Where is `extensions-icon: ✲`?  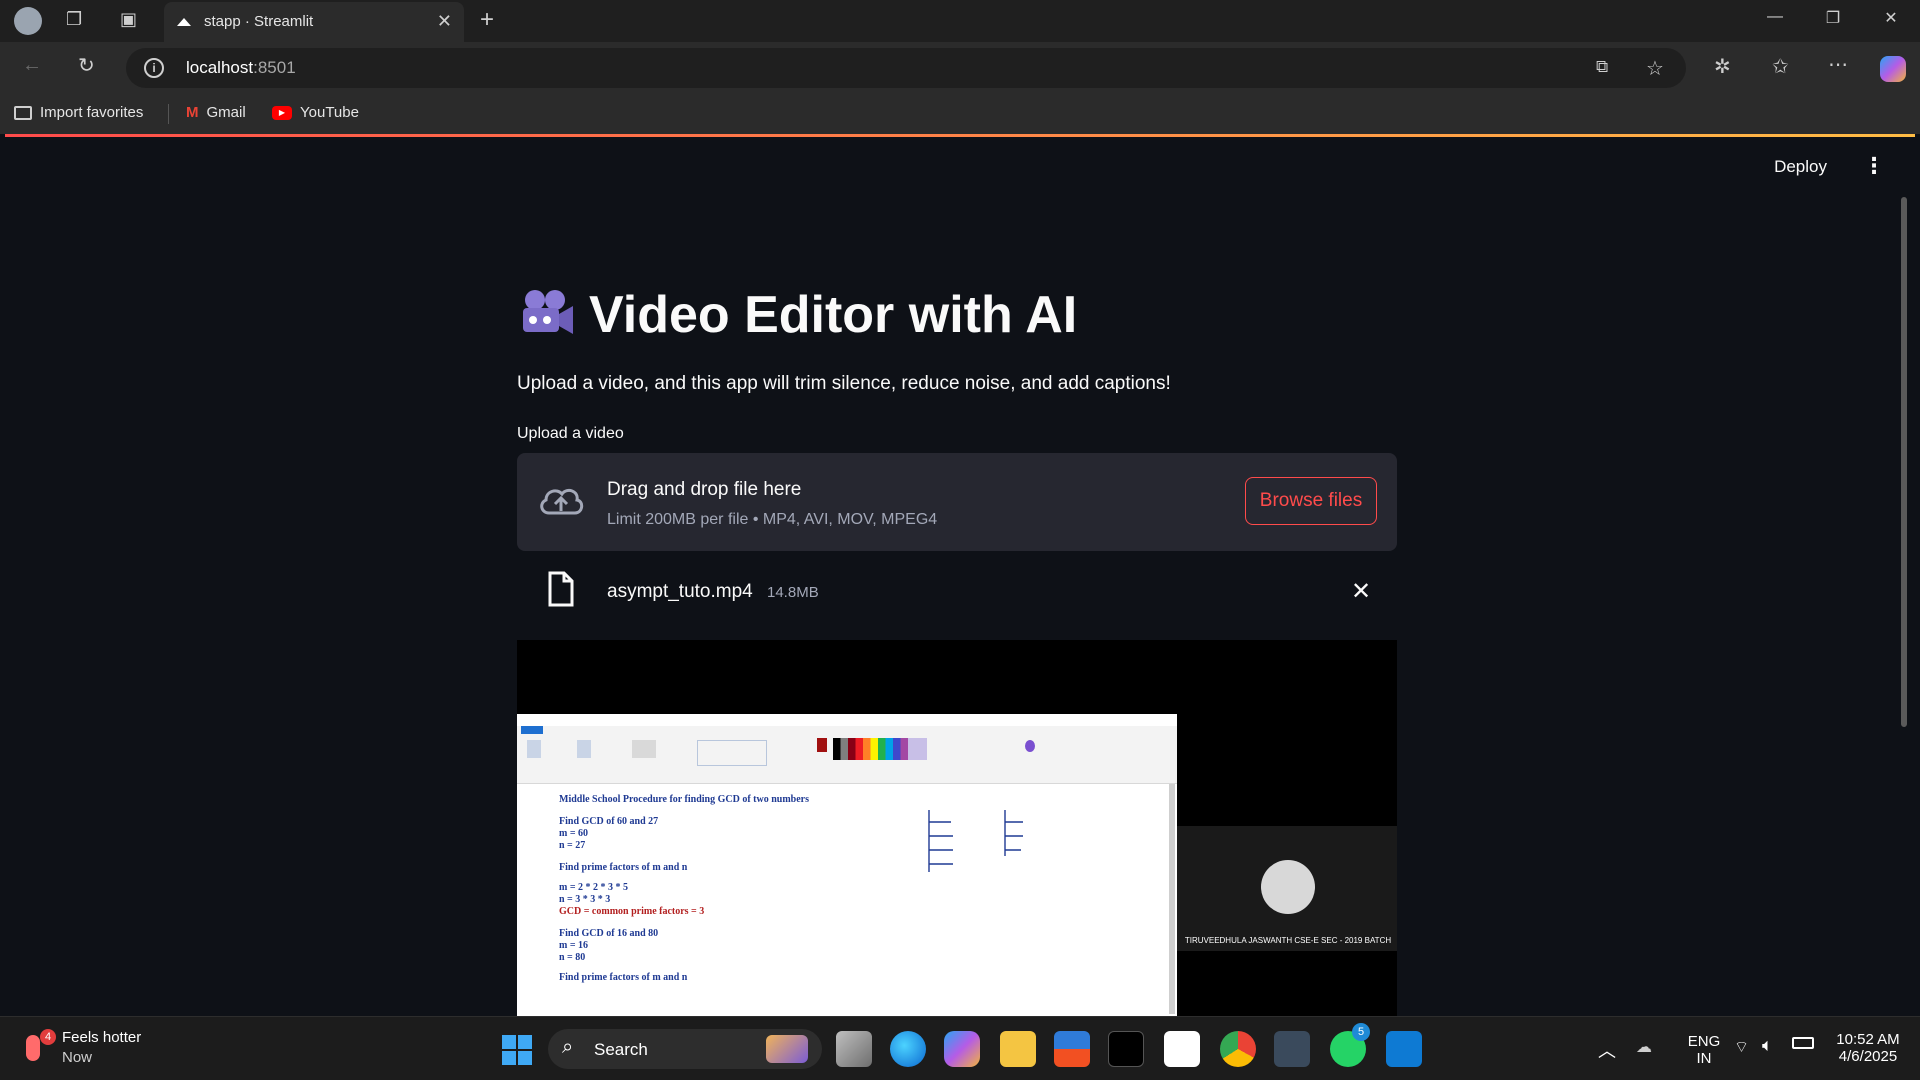 extensions-icon: ✲ is located at coordinates (1722, 66).